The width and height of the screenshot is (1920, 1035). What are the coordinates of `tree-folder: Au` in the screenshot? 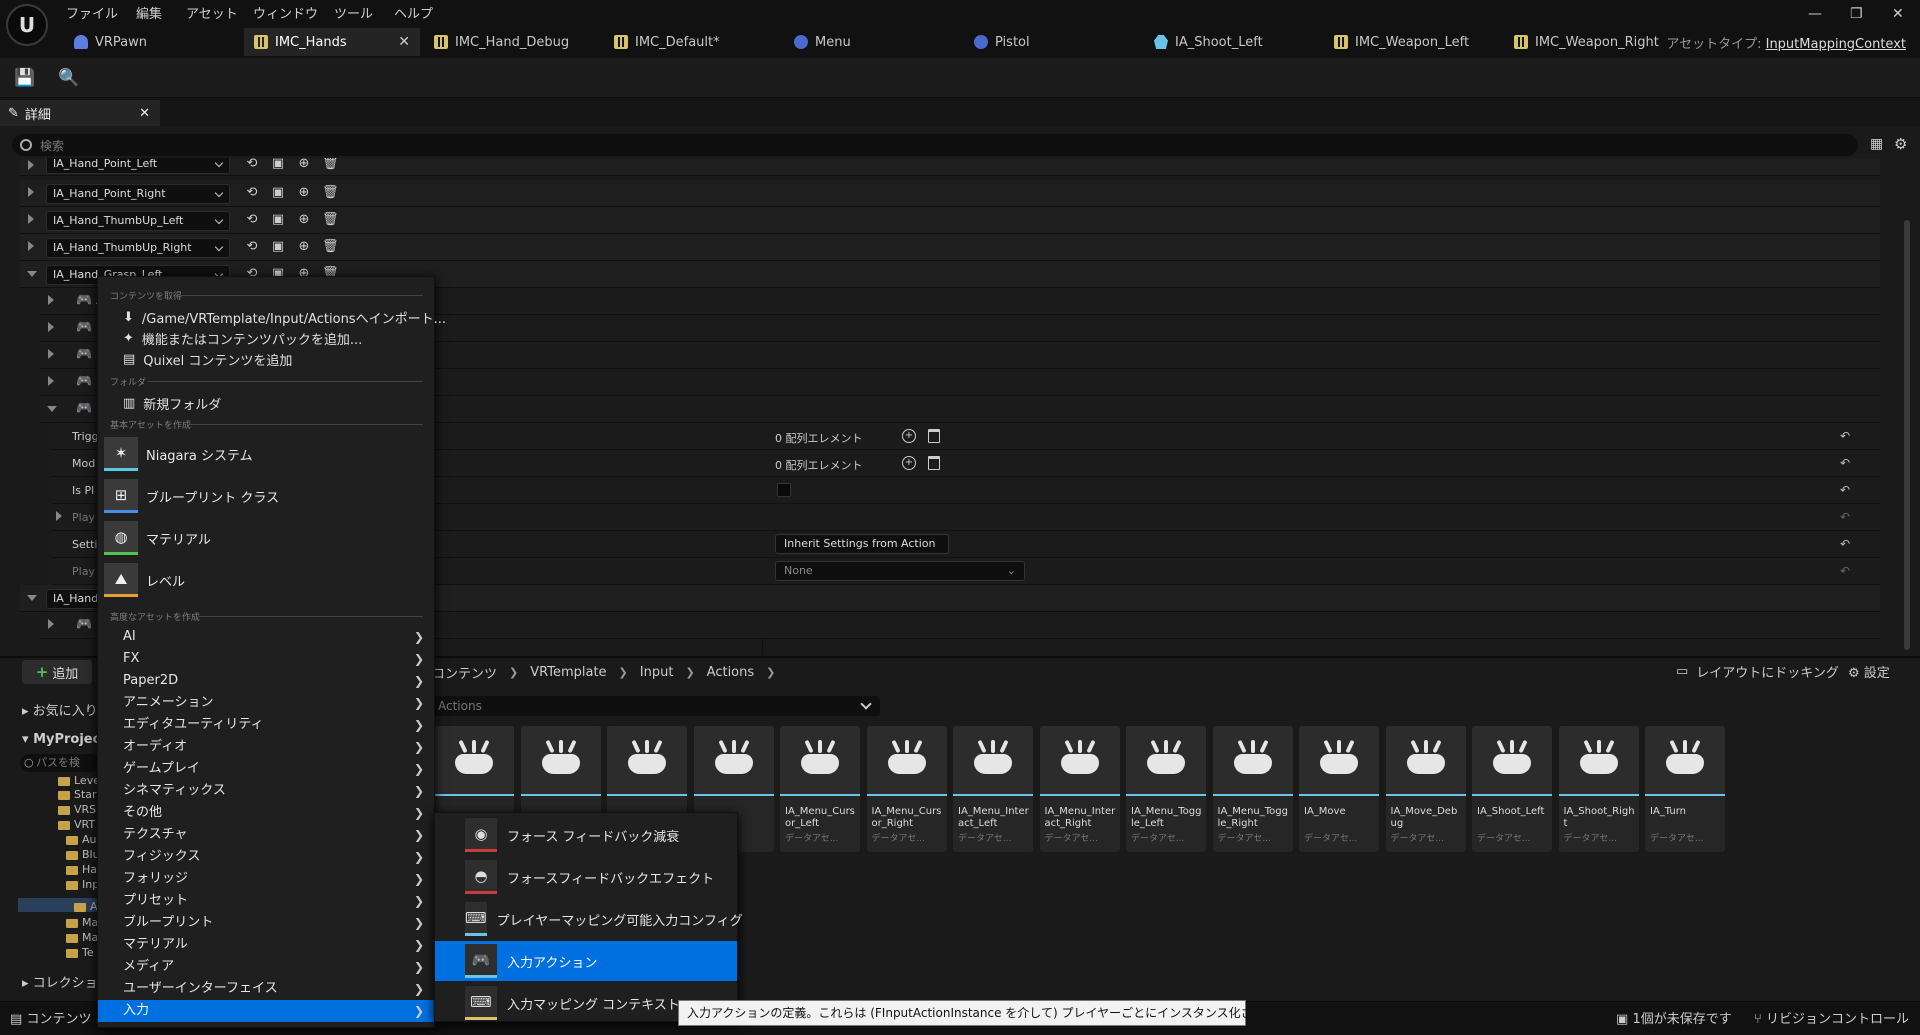 It's located at (81, 839).